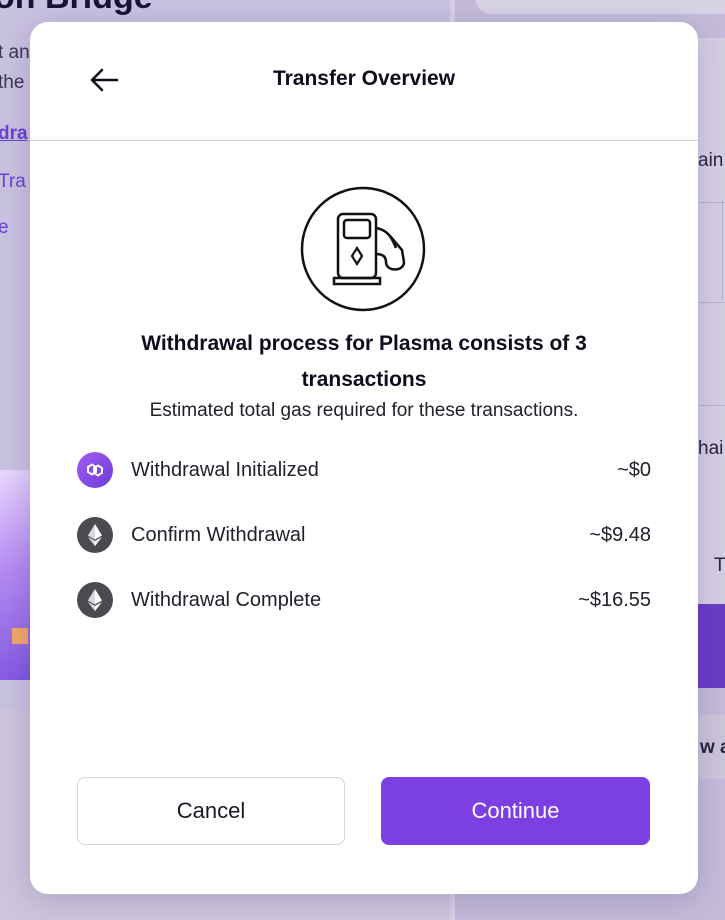 The image size is (725, 920). I want to click on background-illustration-box, so click(20, 636).